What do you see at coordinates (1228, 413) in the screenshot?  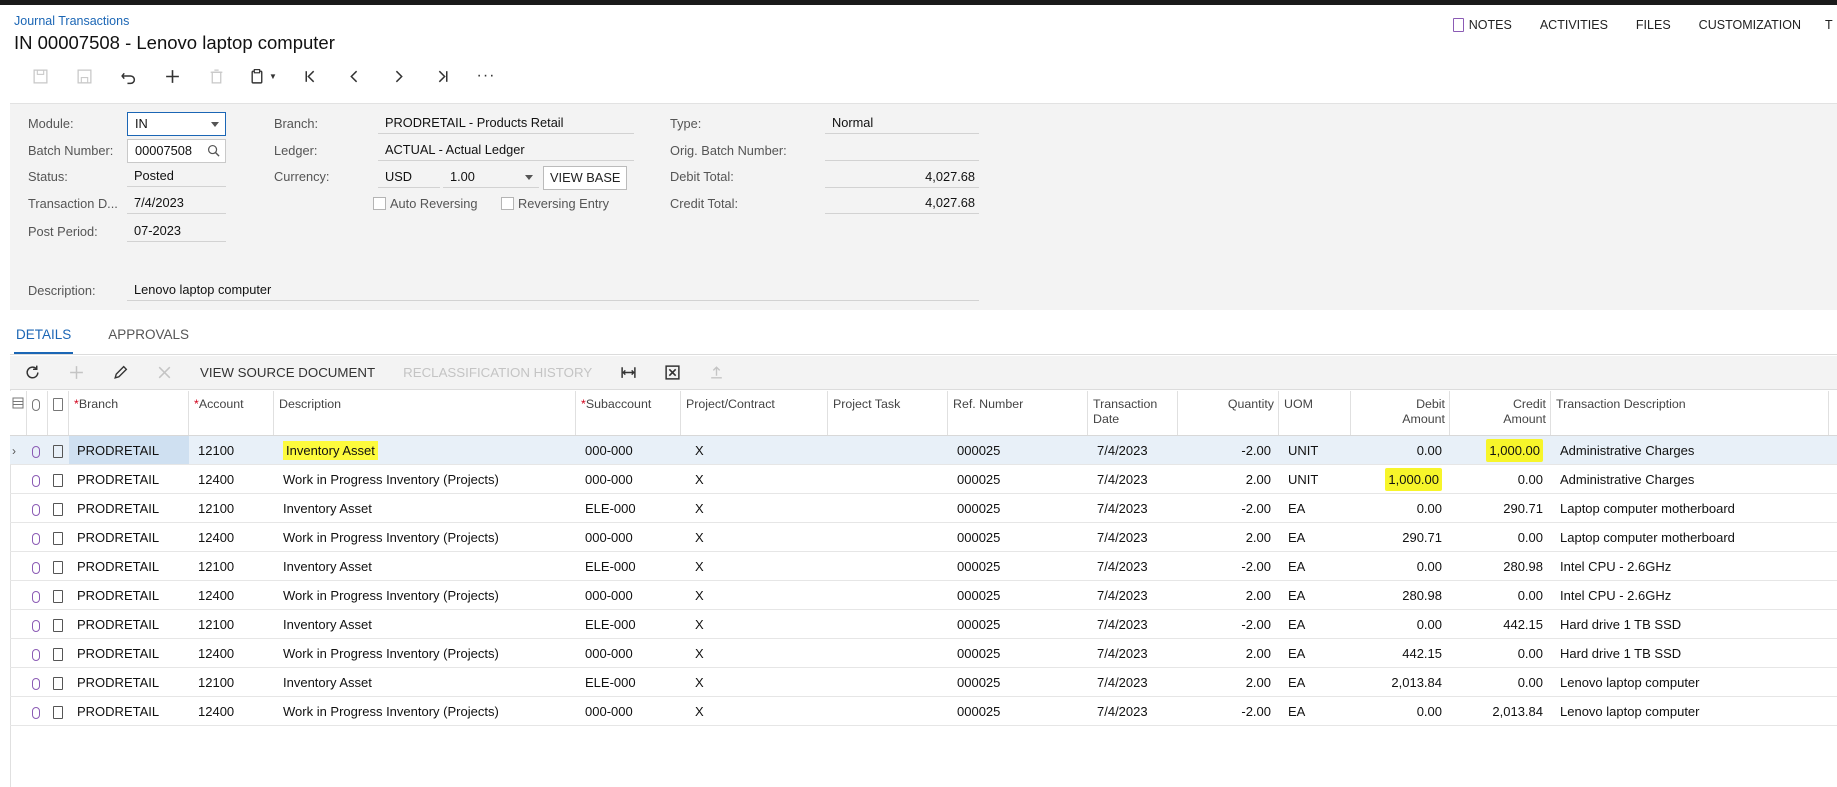 I see `col-quantity: Quantity` at bounding box center [1228, 413].